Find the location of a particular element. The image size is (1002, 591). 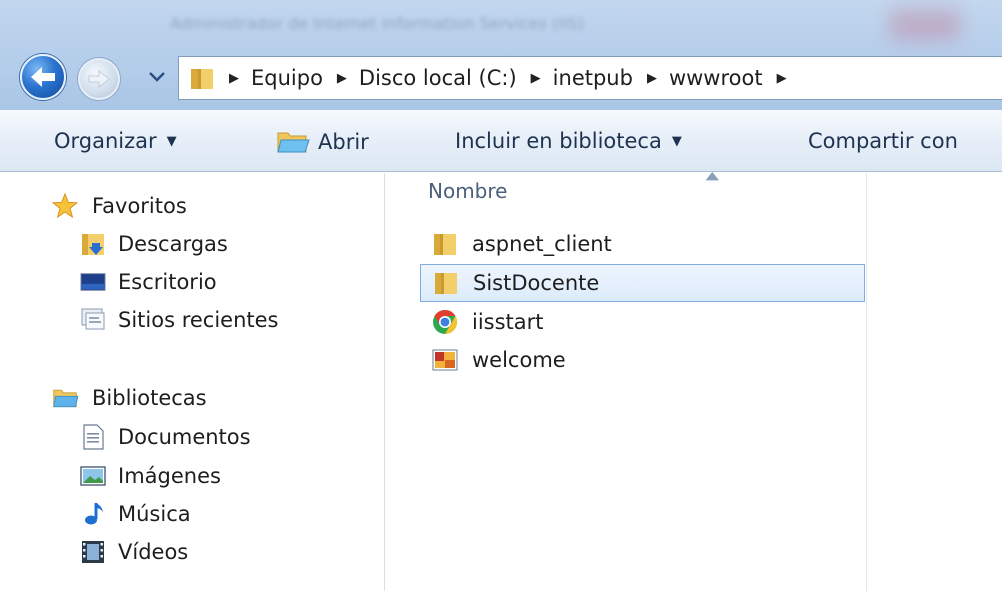

sidebar-item-videos: Vídeos is located at coordinates (134, 552).